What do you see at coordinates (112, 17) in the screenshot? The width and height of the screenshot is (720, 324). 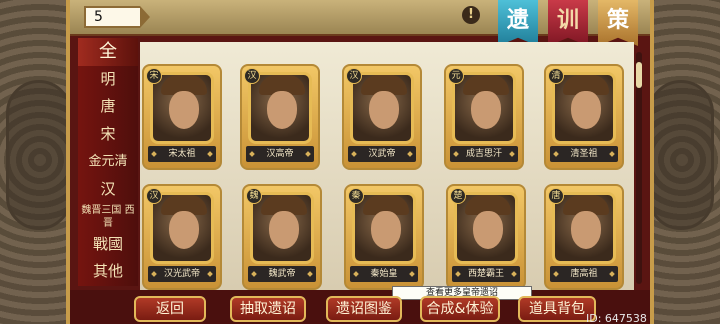 I see `count-display: 5` at bounding box center [112, 17].